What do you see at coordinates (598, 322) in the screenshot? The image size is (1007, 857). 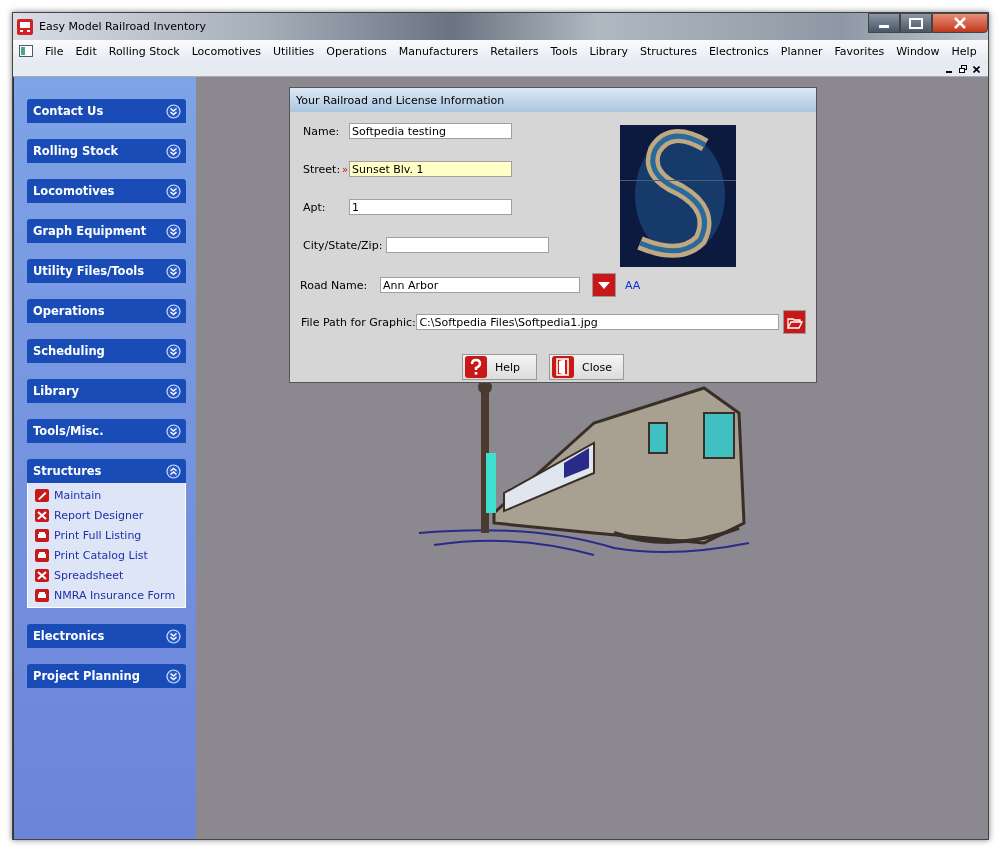 I see `input-field: C:\Softpedia Files\Softpedia1.jpg` at bounding box center [598, 322].